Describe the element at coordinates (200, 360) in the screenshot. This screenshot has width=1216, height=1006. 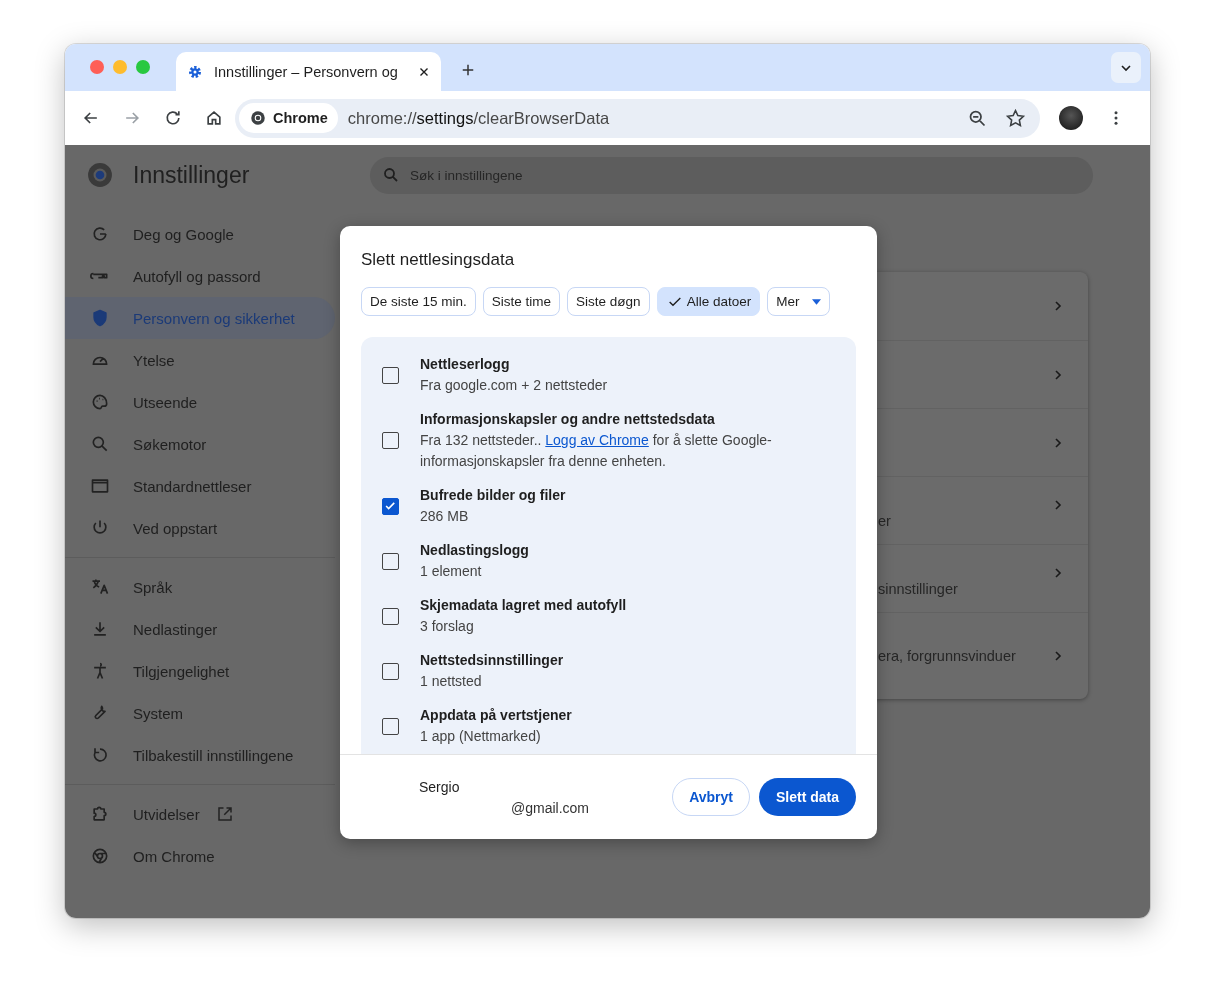
I see `sidebar-item: Ytelse` at that location.